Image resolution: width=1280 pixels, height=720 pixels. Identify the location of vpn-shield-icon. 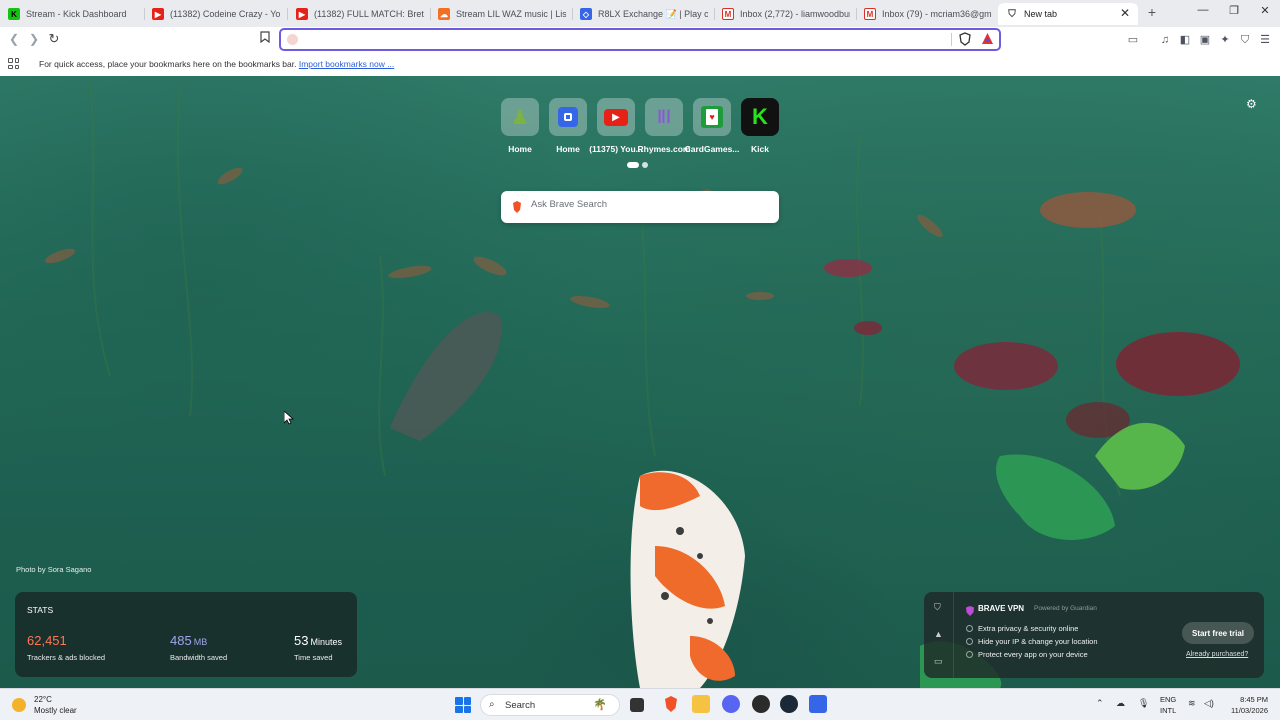
(970, 612).